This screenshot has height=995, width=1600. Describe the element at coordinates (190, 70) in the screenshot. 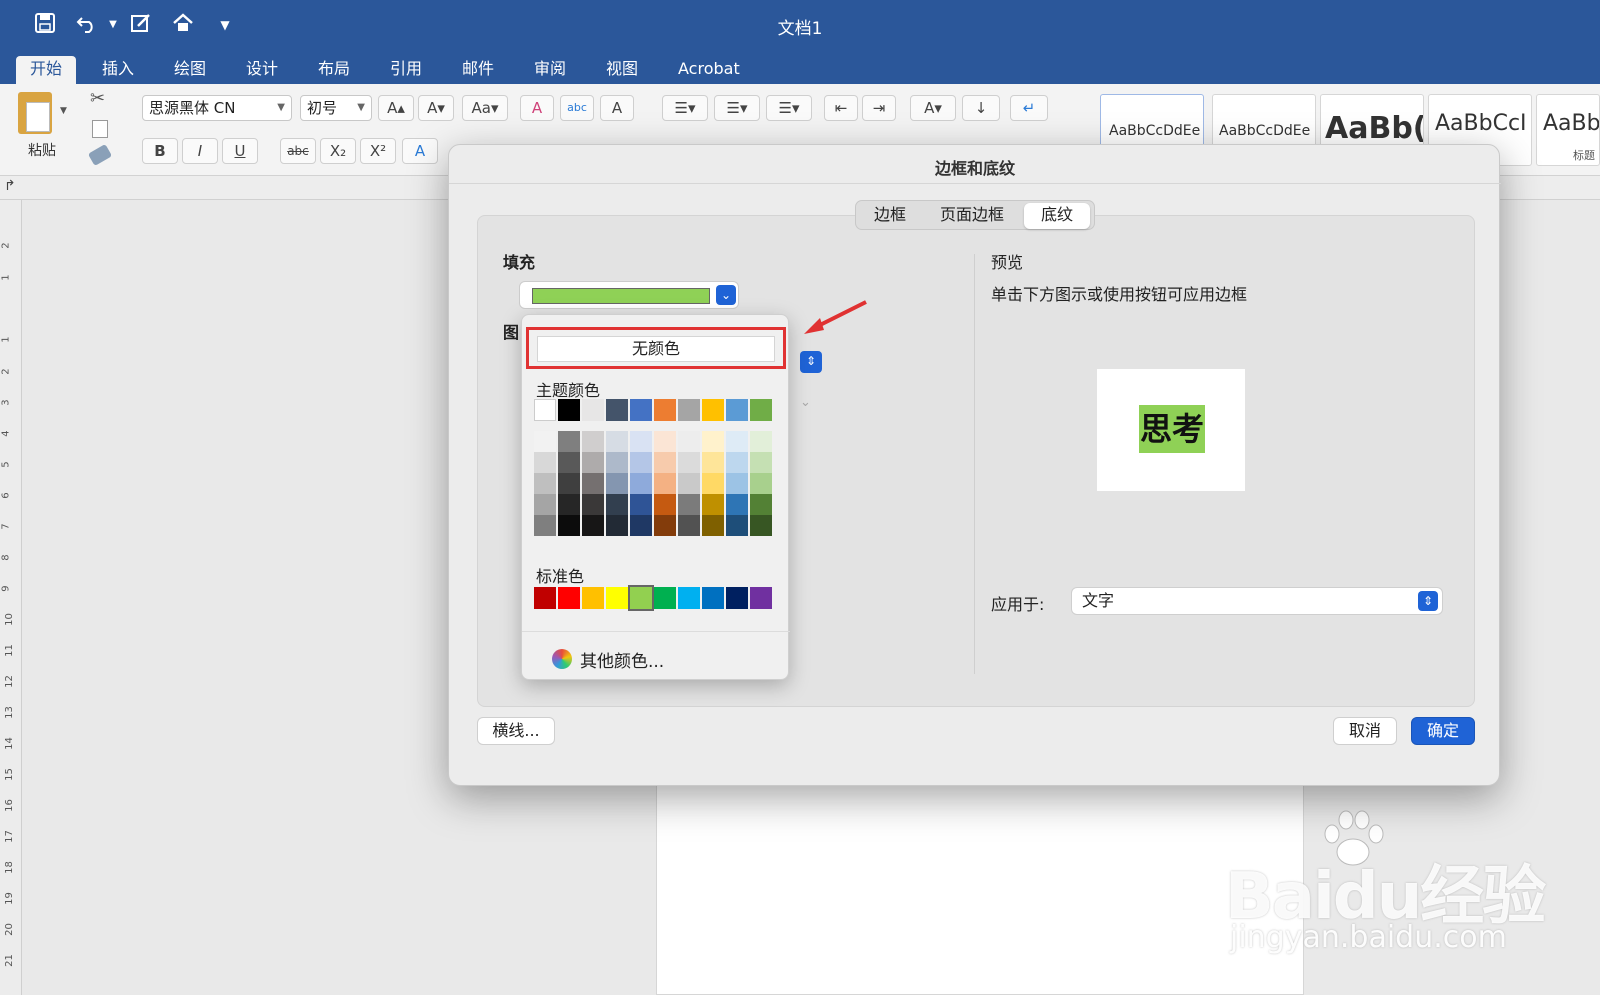

I see `tab-draw: 绘图` at that location.